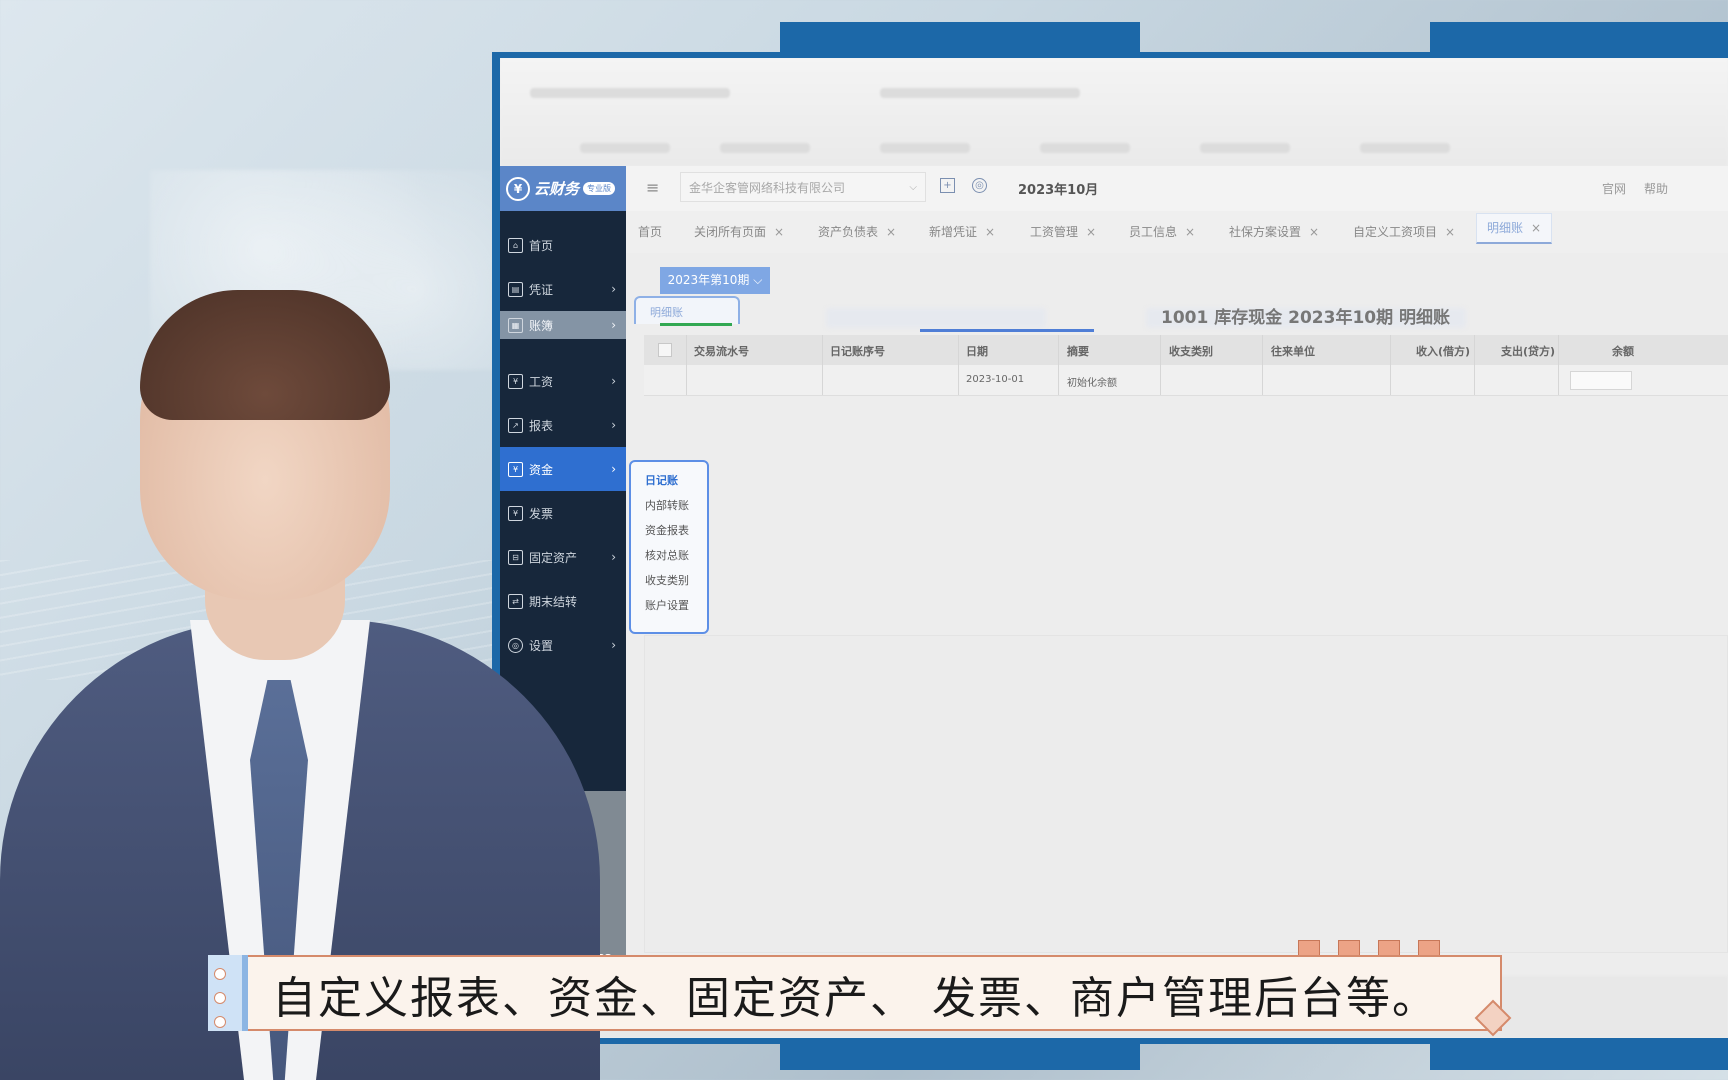 This screenshot has width=1728, height=1080. I want to click on menu-toggle-icon: ≡, so click(652, 187).